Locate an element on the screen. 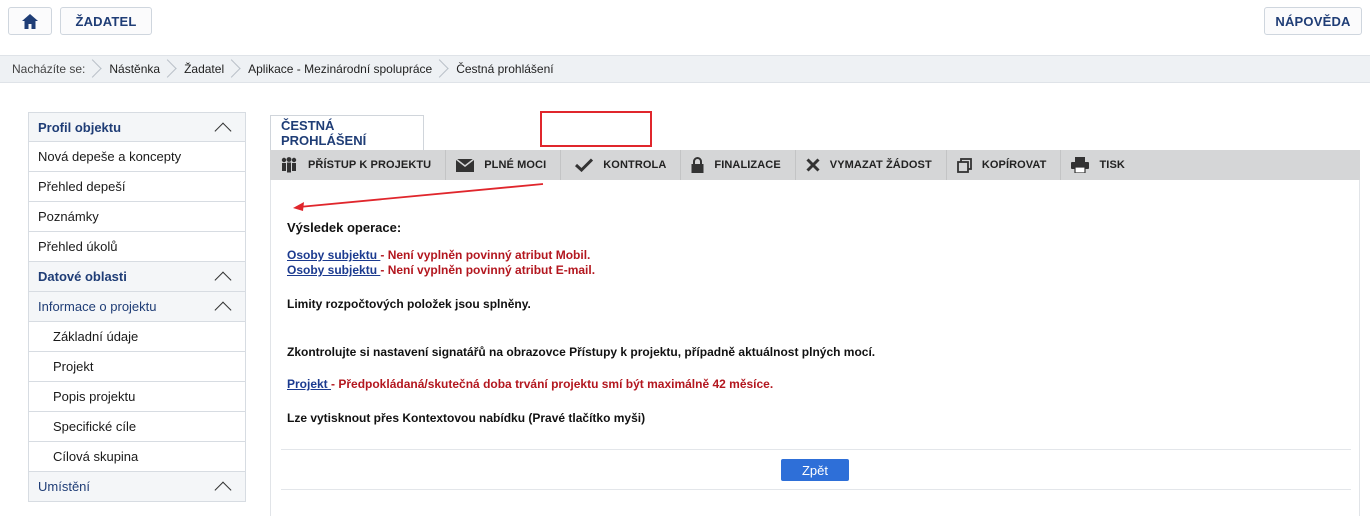  home-icon is located at coordinates (30, 21).